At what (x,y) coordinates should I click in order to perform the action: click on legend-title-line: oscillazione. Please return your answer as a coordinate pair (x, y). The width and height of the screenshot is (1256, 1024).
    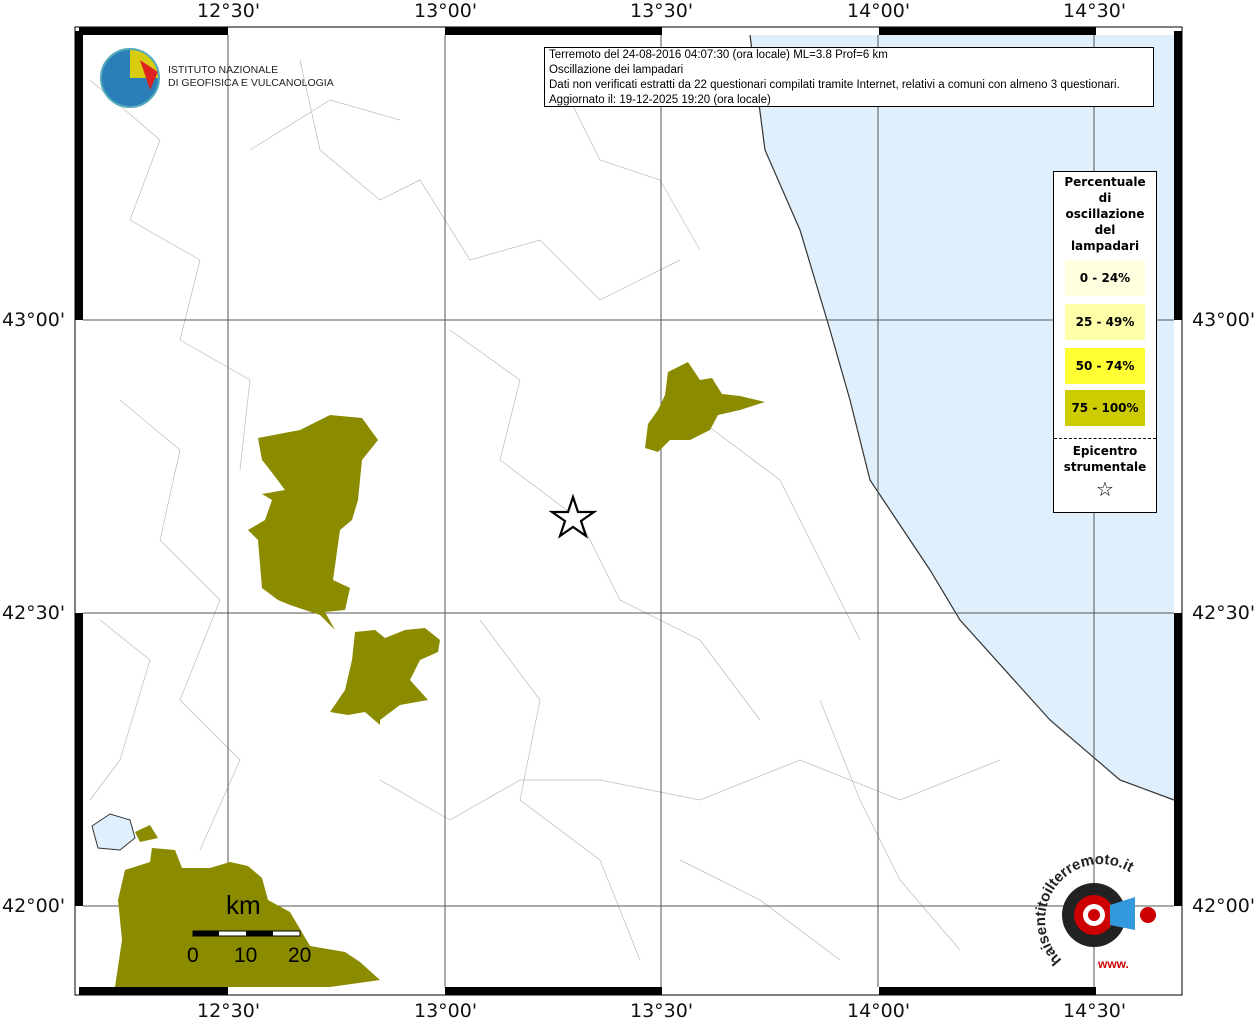
    Looking at the image, I should click on (1105, 214).